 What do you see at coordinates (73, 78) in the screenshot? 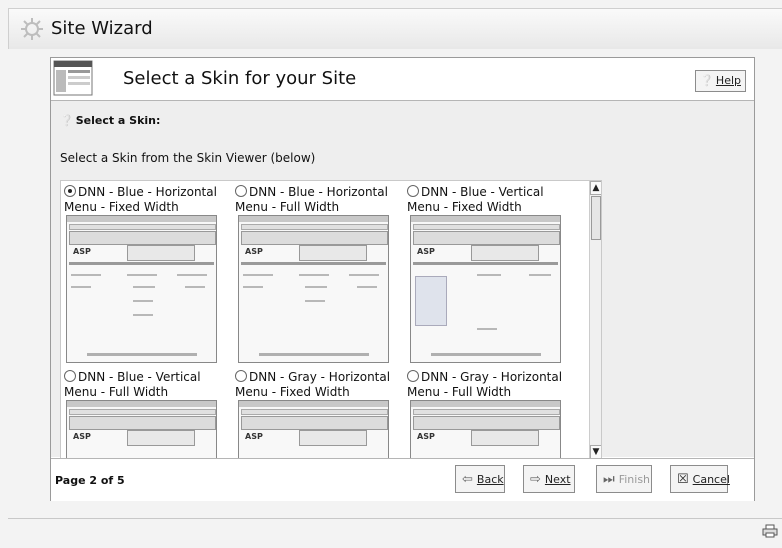
I see `skin-page-icon` at bounding box center [73, 78].